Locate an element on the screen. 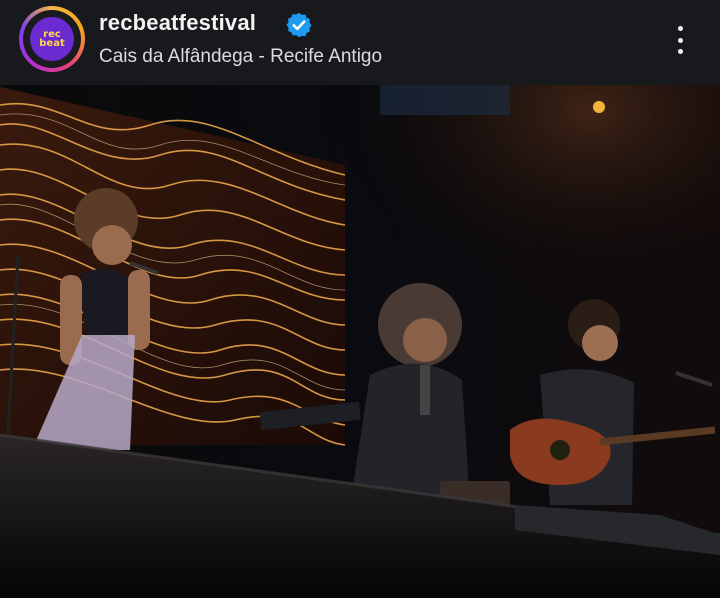 Image resolution: width=720 pixels, height=598 pixels. avatar-text-bottom: beat is located at coordinates (52, 43).